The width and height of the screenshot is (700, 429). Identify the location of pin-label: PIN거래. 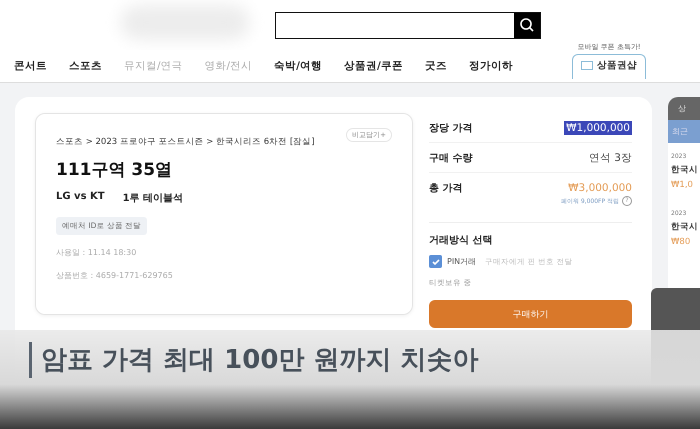
(461, 261).